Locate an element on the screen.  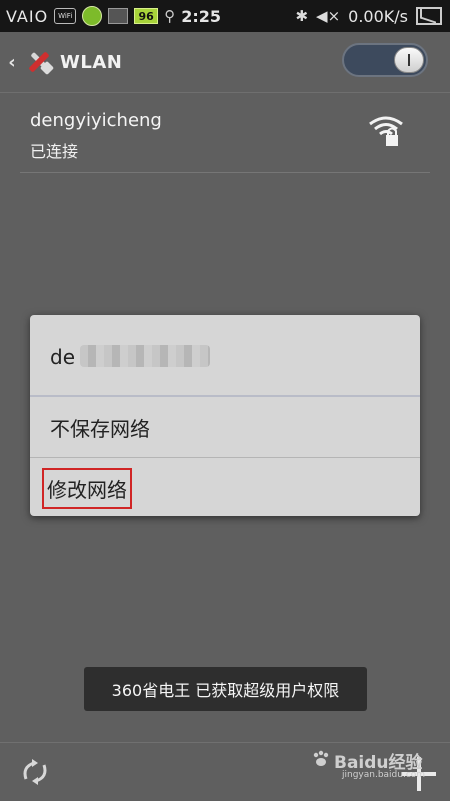
page-title: WLAN is located at coordinates (91, 62).